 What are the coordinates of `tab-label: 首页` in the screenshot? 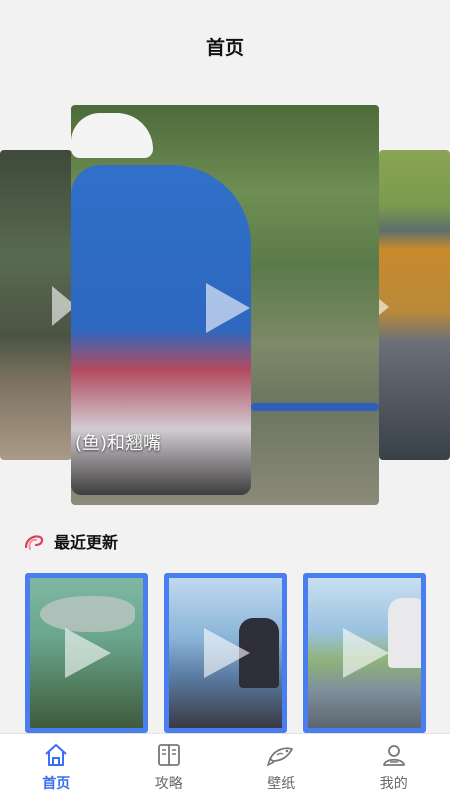 It's located at (56, 784).